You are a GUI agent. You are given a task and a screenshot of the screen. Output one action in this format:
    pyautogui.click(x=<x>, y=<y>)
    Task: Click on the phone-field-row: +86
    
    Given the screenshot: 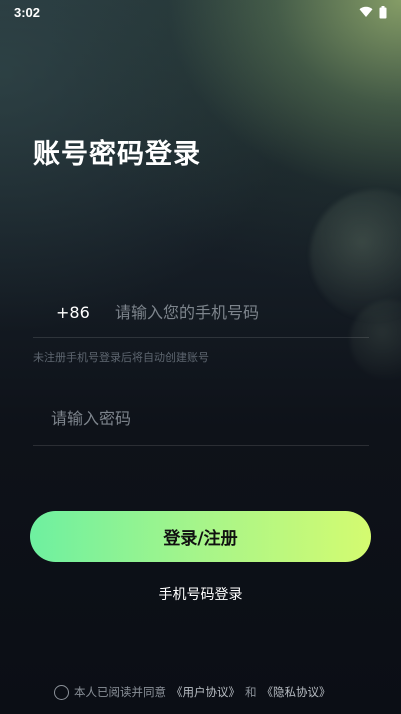 What is the action you would take?
    pyautogui.click(x=201, y=313)
    